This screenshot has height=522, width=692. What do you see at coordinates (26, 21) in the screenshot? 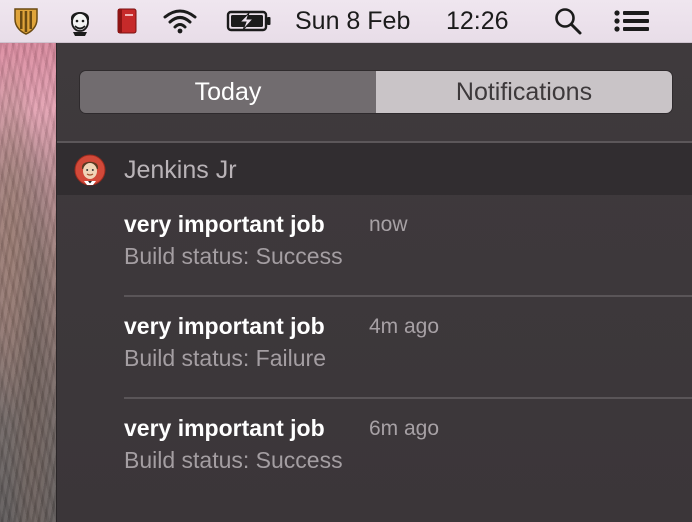
I see `shield-app-icon` at bounding box center [26, 21].